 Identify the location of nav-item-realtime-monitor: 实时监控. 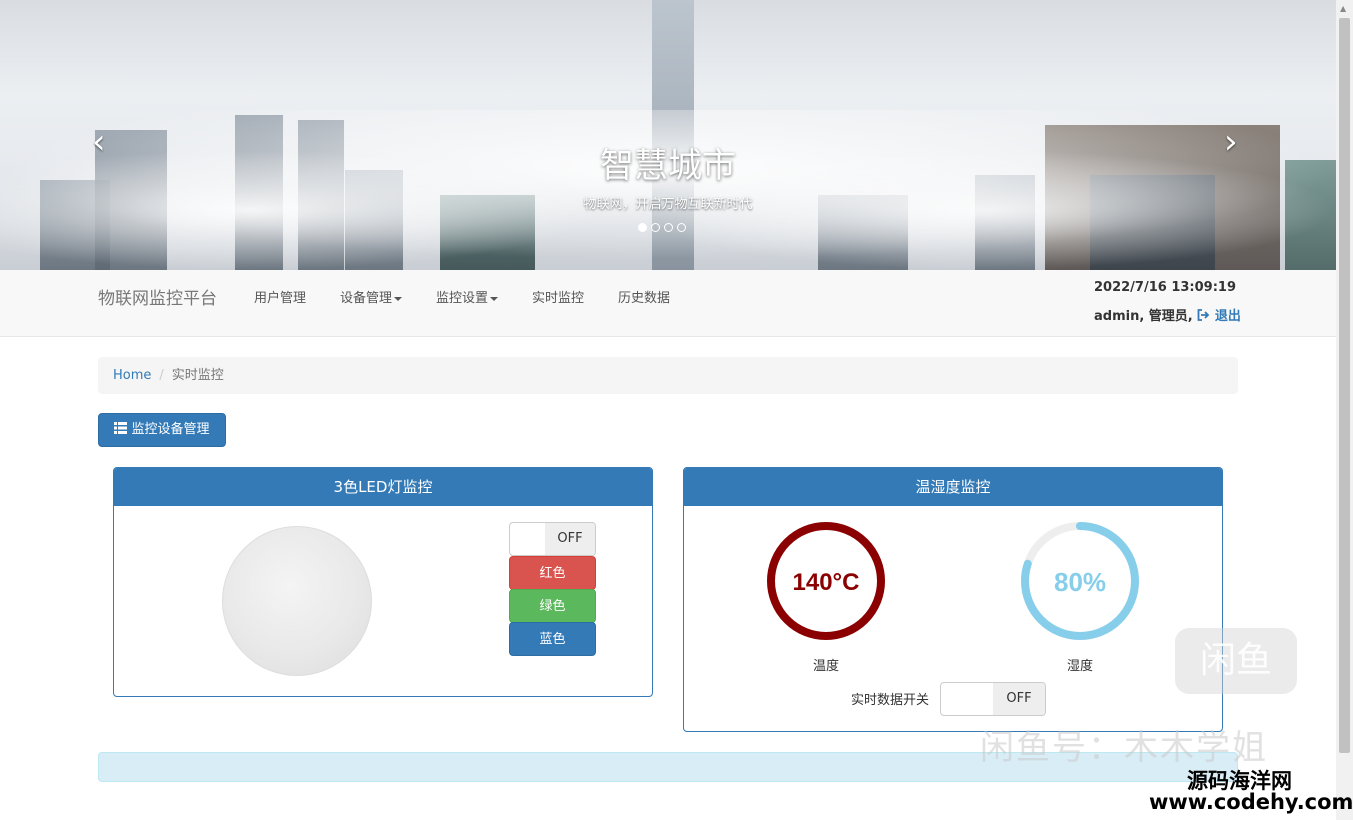
(558, 296).